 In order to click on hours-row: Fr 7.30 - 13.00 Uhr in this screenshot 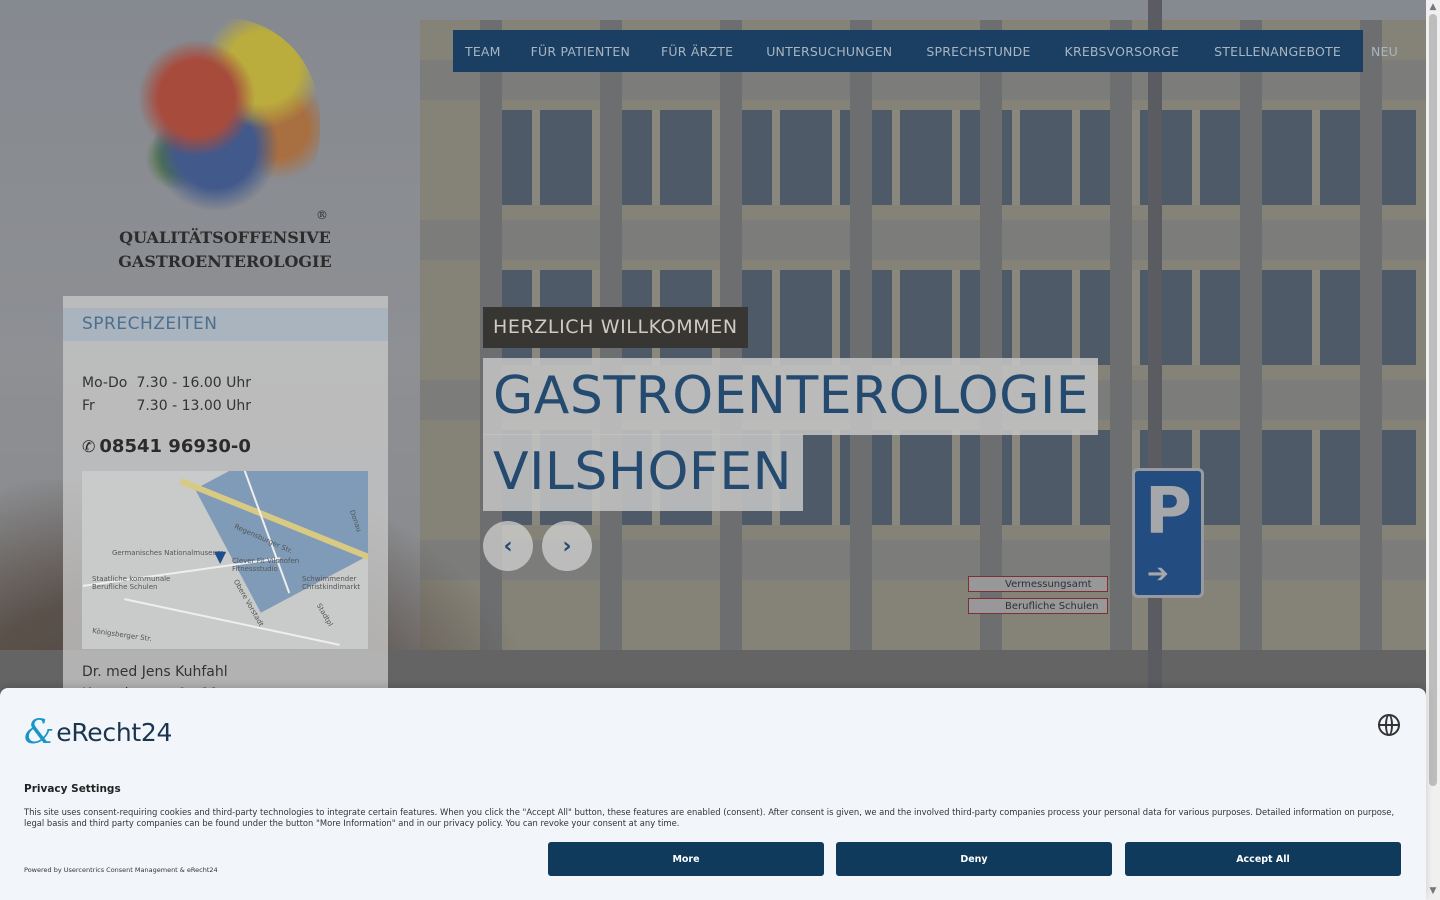, I will do `click(166, 406)`.